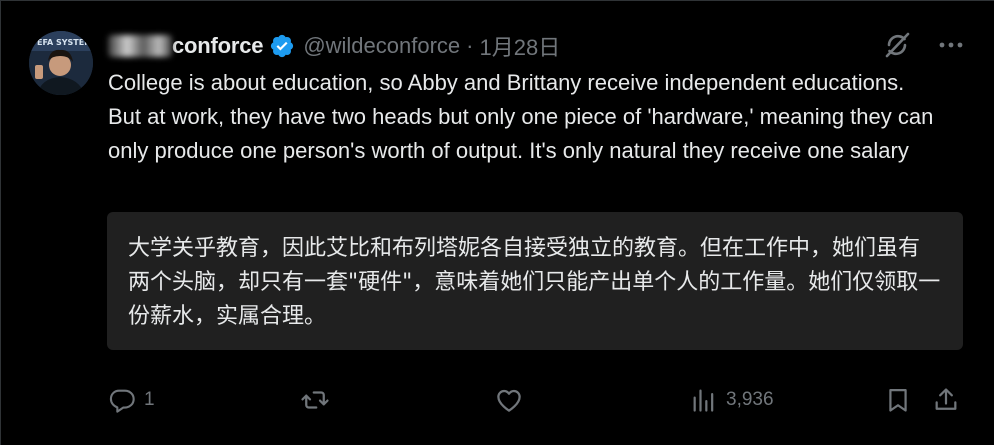 The image size is (994, 445). I want to click on reply-button: 1, so click(131, 400).